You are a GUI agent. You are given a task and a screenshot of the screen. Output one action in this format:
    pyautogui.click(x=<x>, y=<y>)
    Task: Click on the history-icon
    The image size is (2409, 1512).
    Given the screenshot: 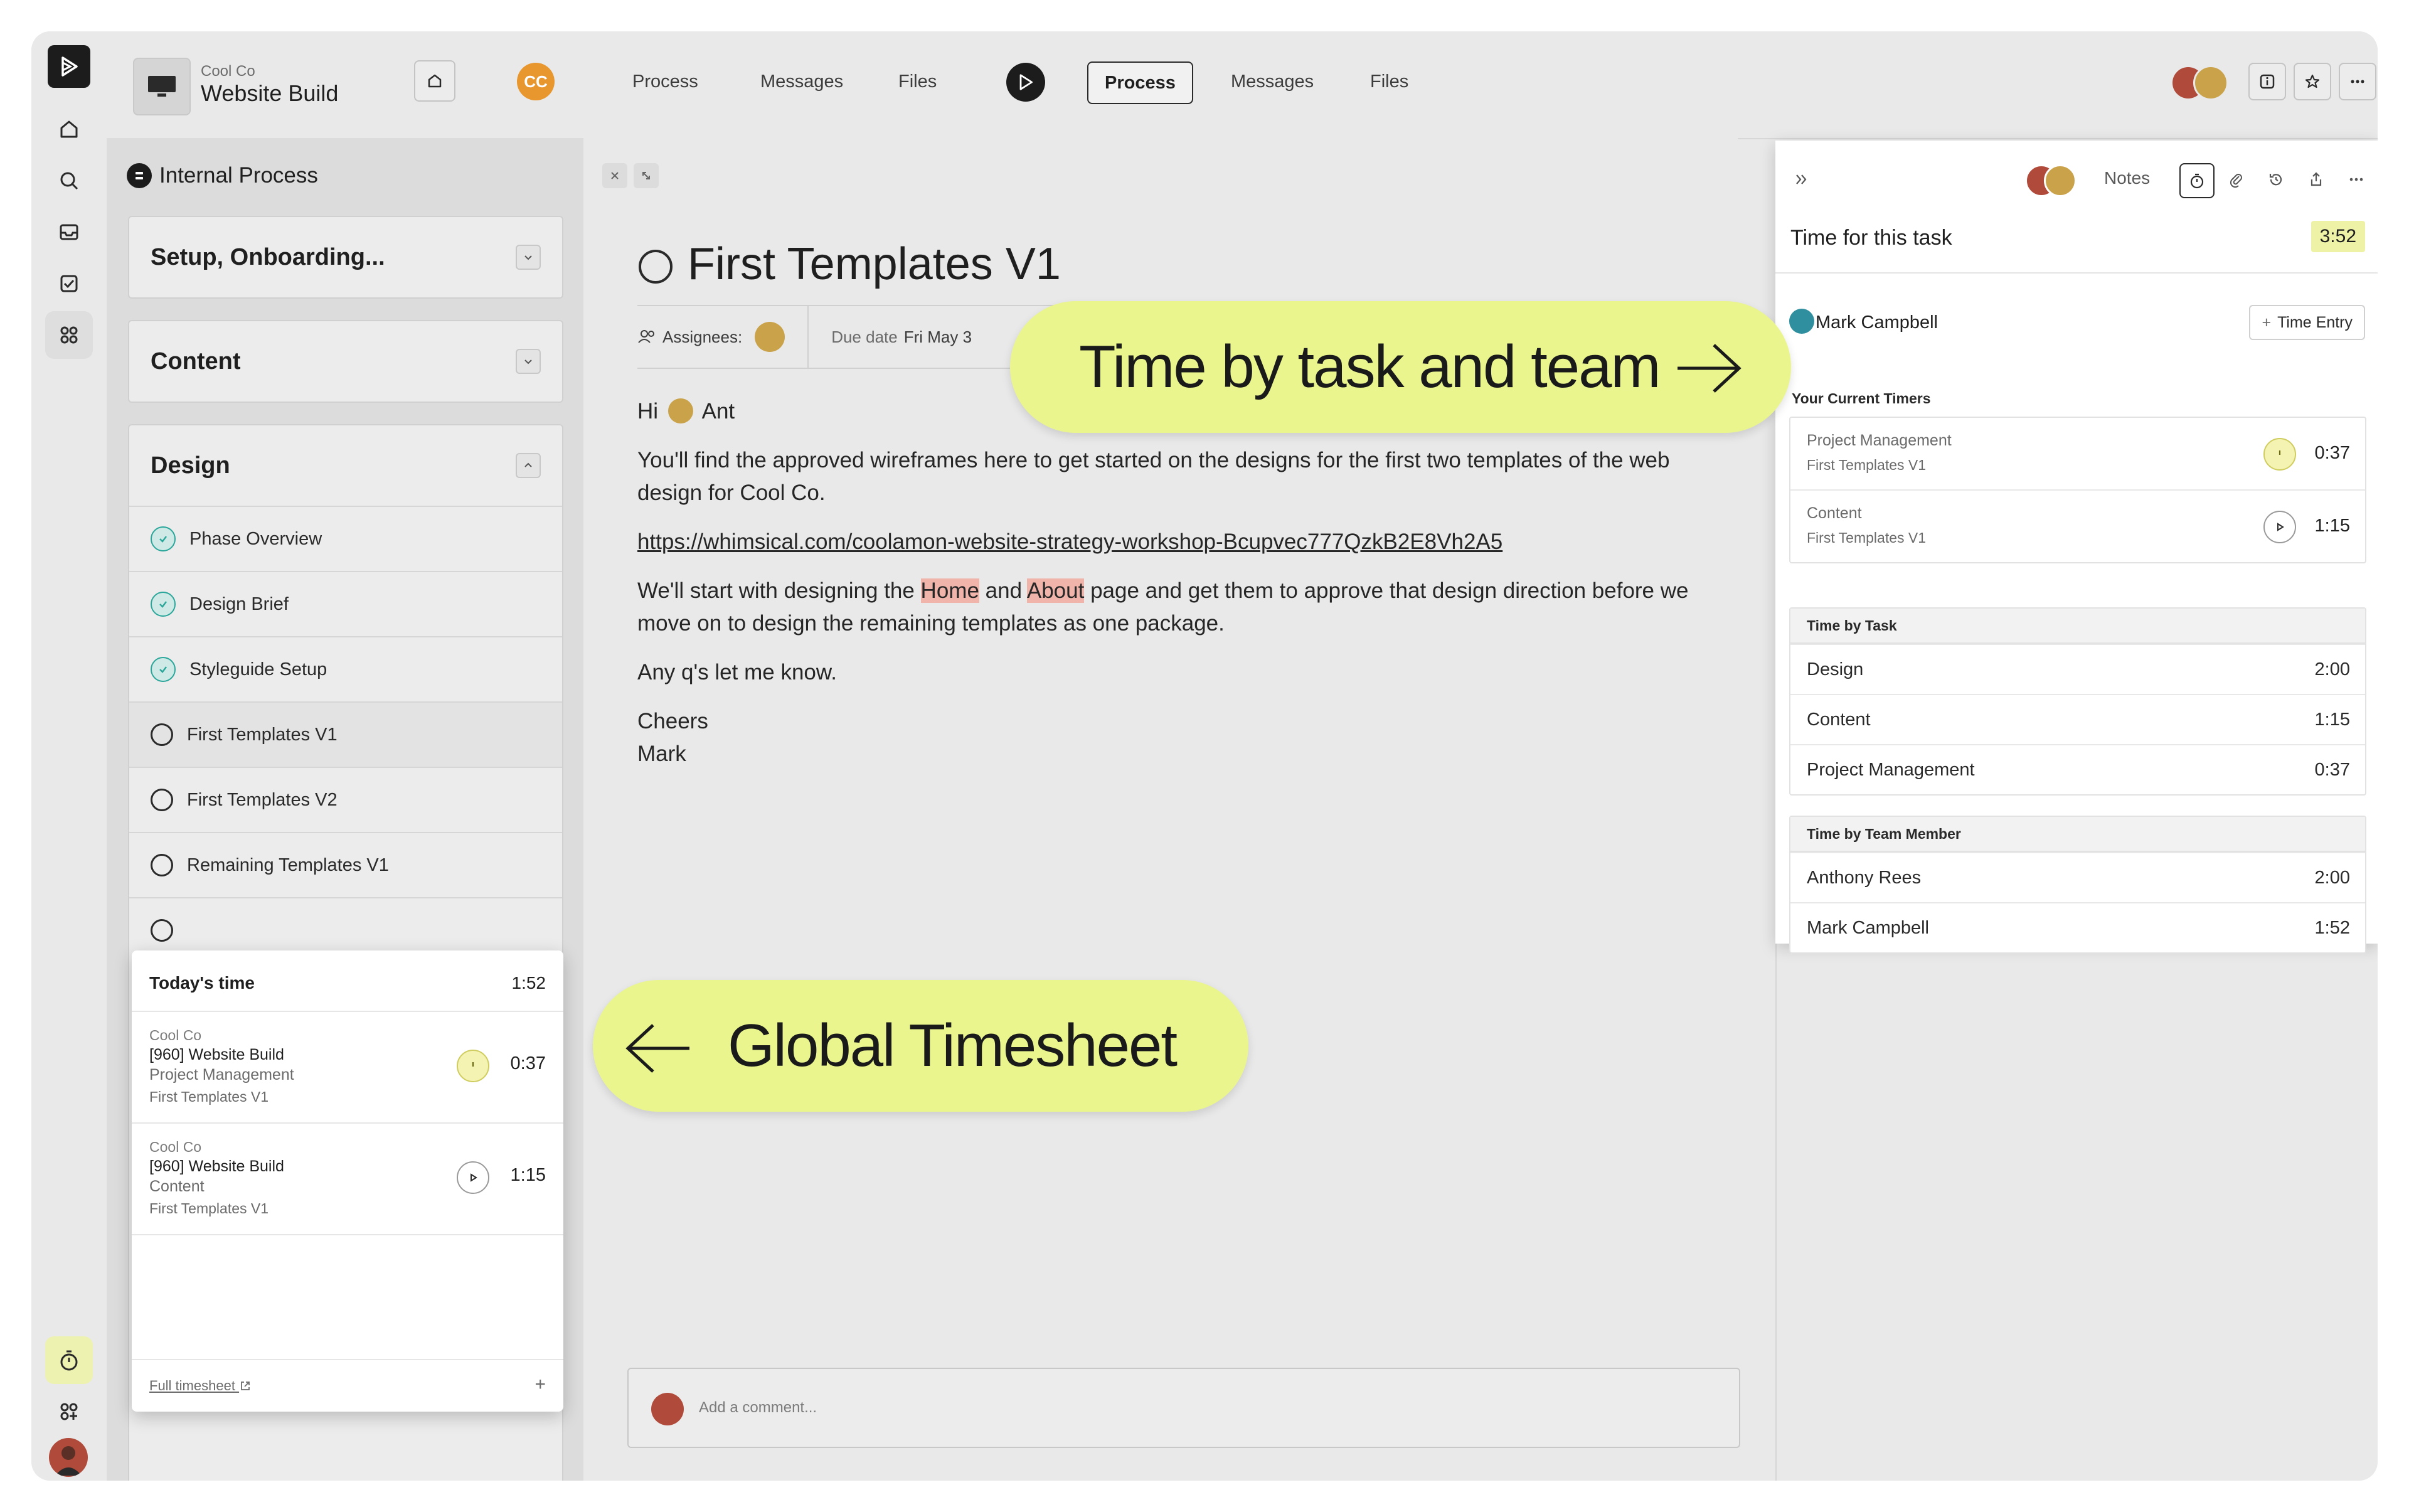 What is the action you would take?
    pyautogui.click(x=2276, y=179)
    